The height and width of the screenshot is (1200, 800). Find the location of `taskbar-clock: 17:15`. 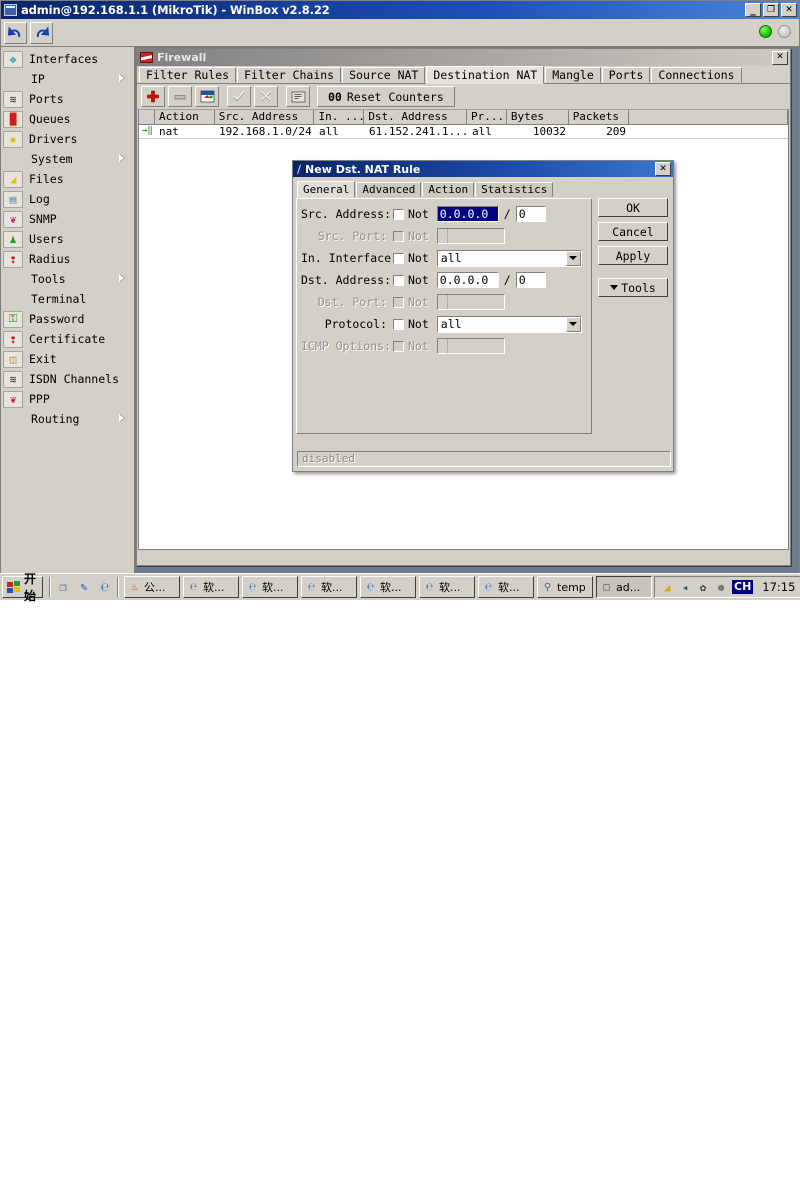

taskbar-clock: 17:15 is located at coordinates (778, 587).